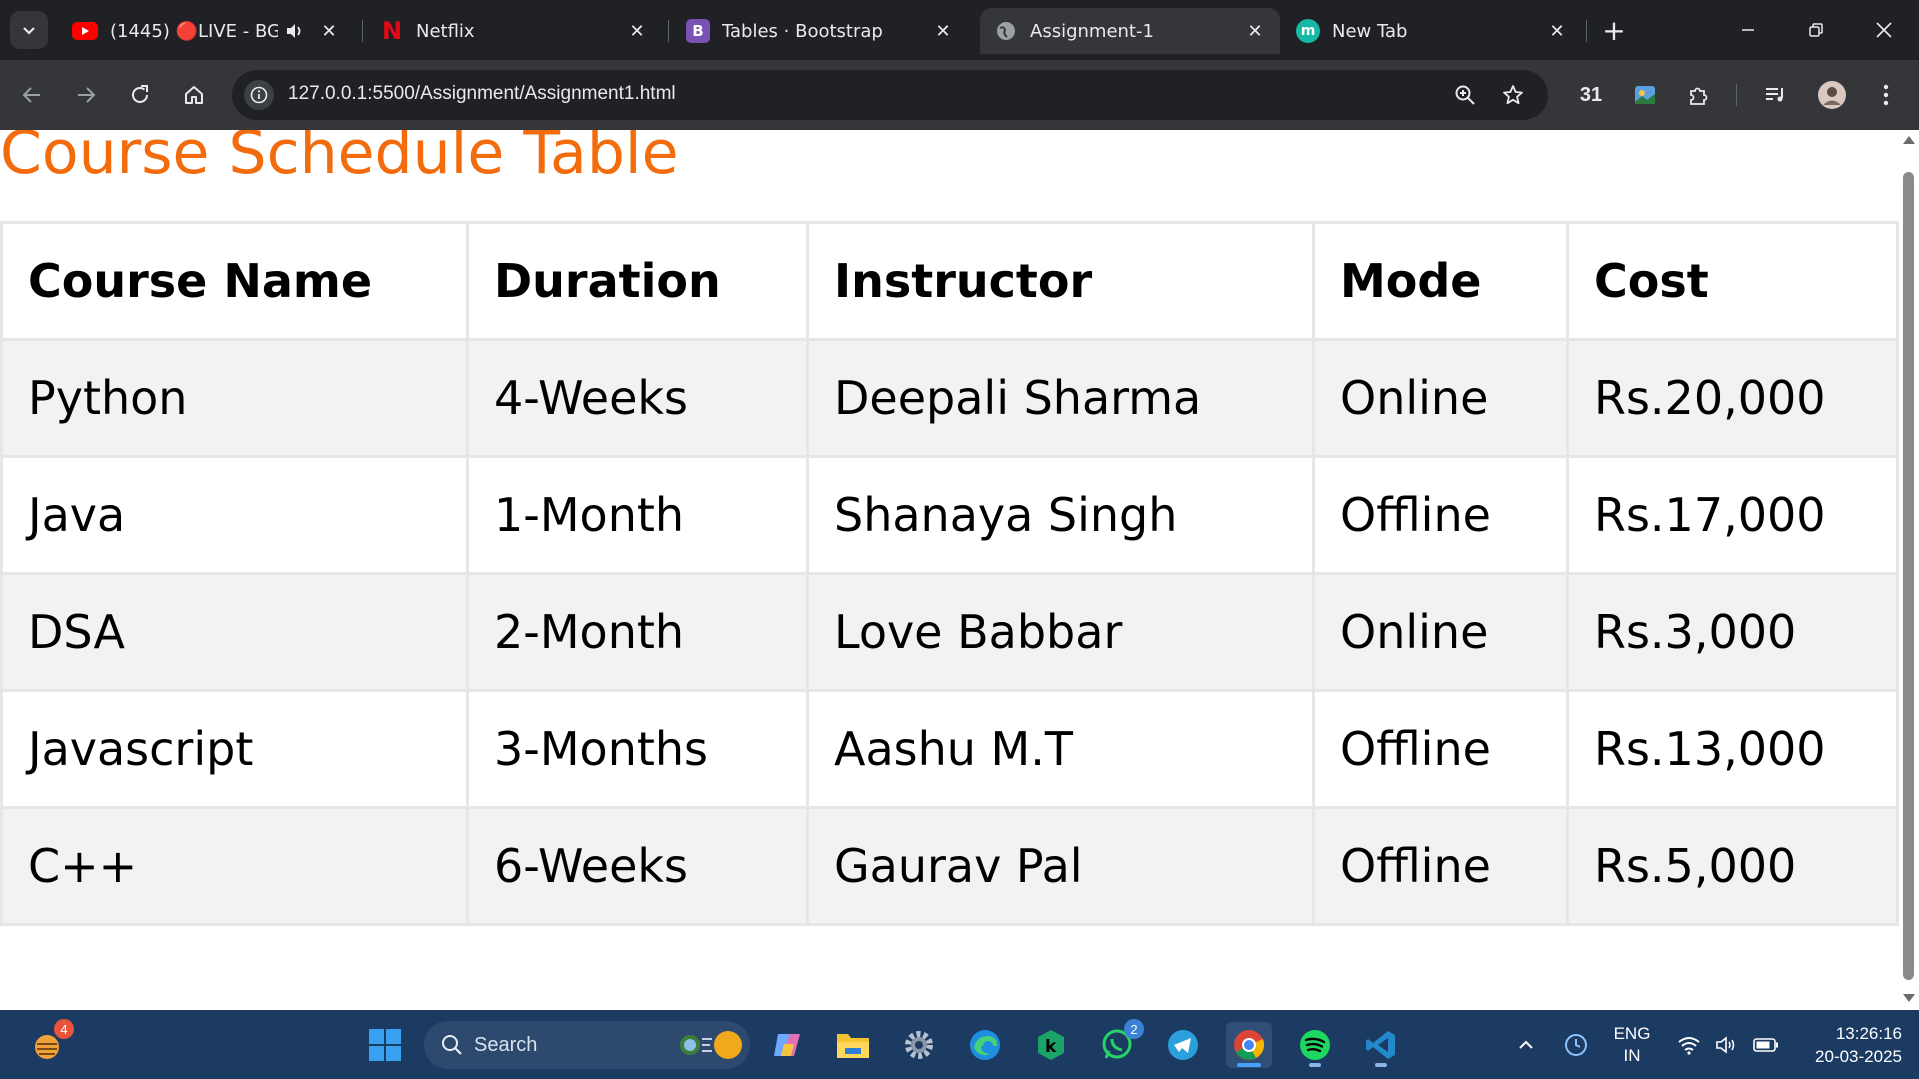 This screenshot has width=1919, height=1079. What do you see at coordinates (1465, 95) in the screenshot?
I see `zoom-icon` at bounding box center [1465, 95].